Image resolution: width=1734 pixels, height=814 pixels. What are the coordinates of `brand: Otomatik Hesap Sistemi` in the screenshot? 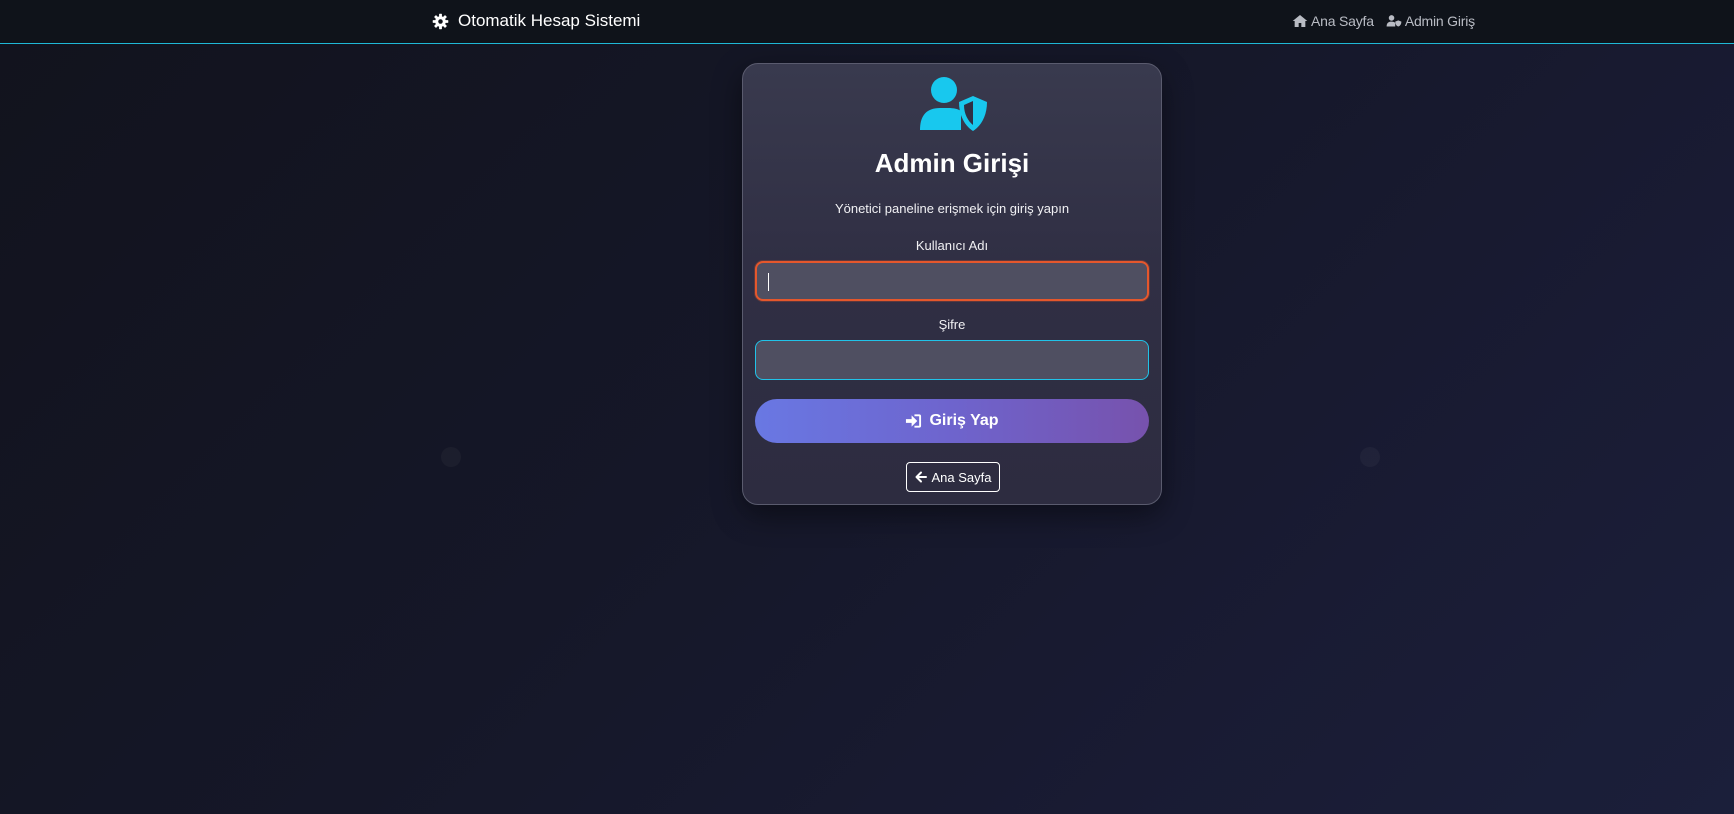 It's located at (536, 21).